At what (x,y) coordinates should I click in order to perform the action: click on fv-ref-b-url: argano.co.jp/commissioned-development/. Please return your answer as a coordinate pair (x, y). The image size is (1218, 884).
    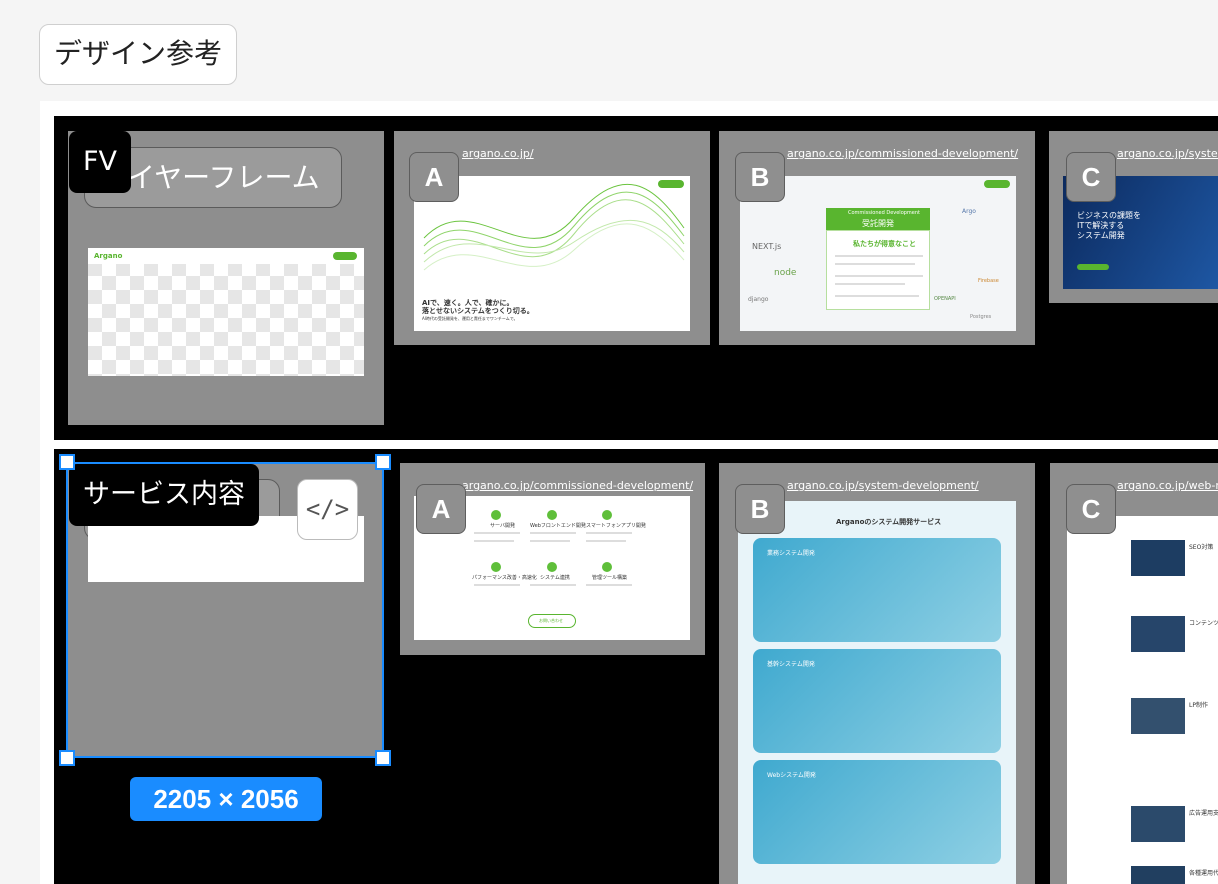
    Looking at the image, I should click on (902, 153).